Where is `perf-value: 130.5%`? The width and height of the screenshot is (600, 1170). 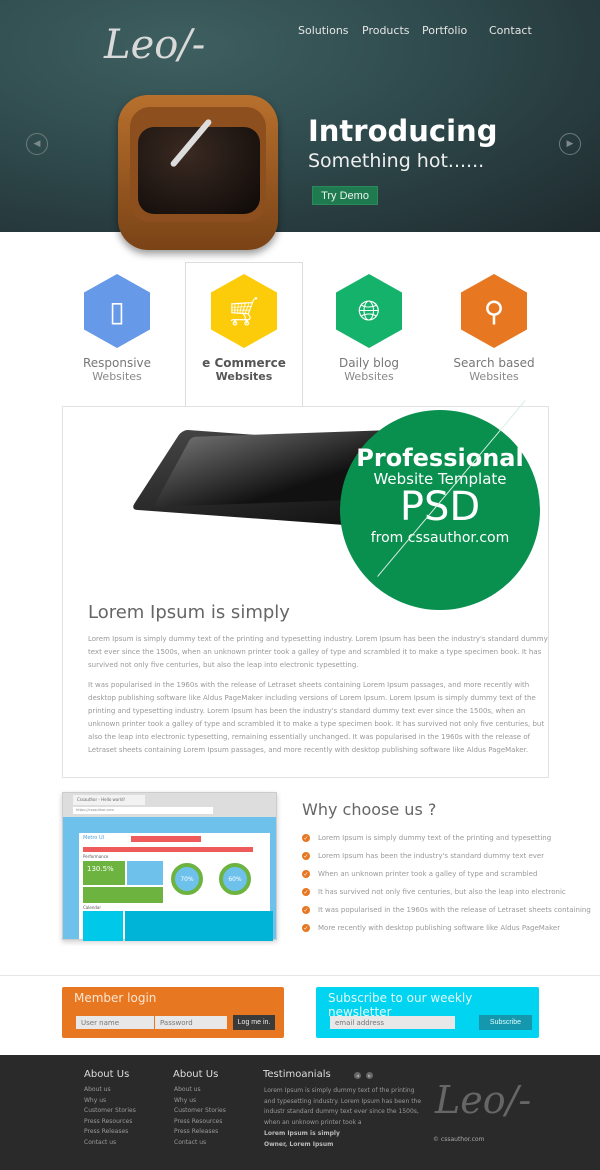 perf-value: 130.5% is located at coordinates (104, 873).